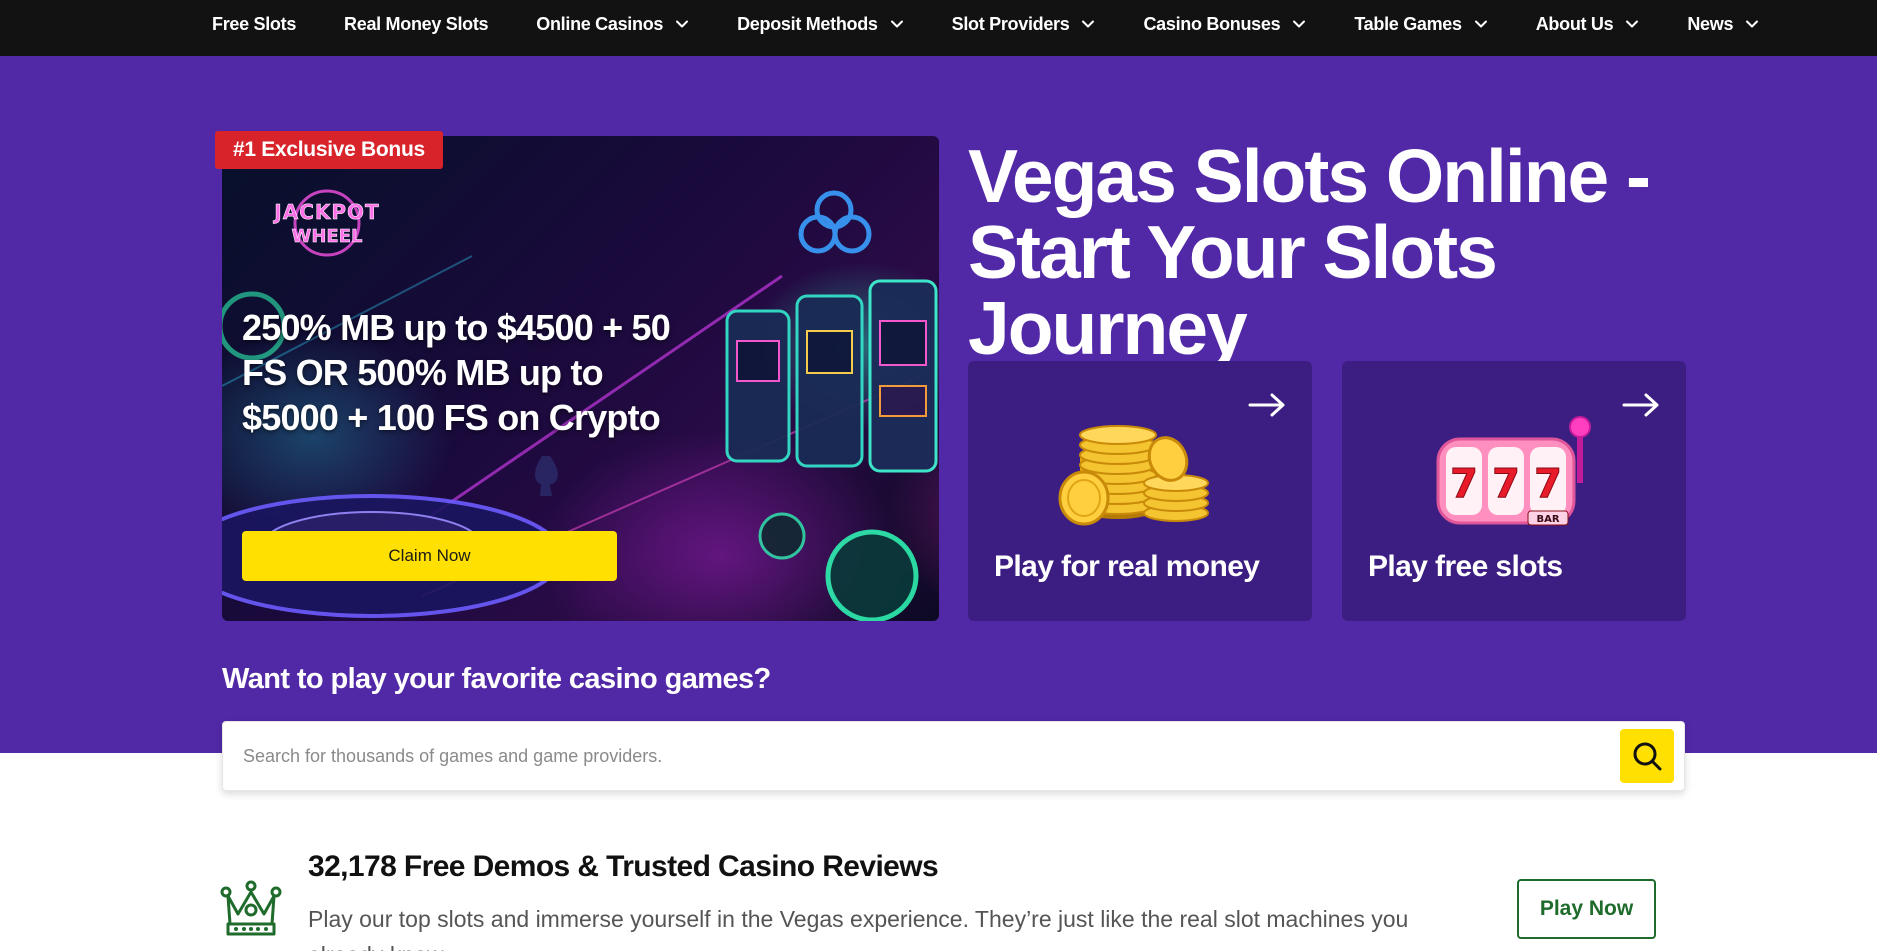 The height and width of the screenshot is (951, 1877). I want to click on nav-item-label: About Us, so click(1574, 23).